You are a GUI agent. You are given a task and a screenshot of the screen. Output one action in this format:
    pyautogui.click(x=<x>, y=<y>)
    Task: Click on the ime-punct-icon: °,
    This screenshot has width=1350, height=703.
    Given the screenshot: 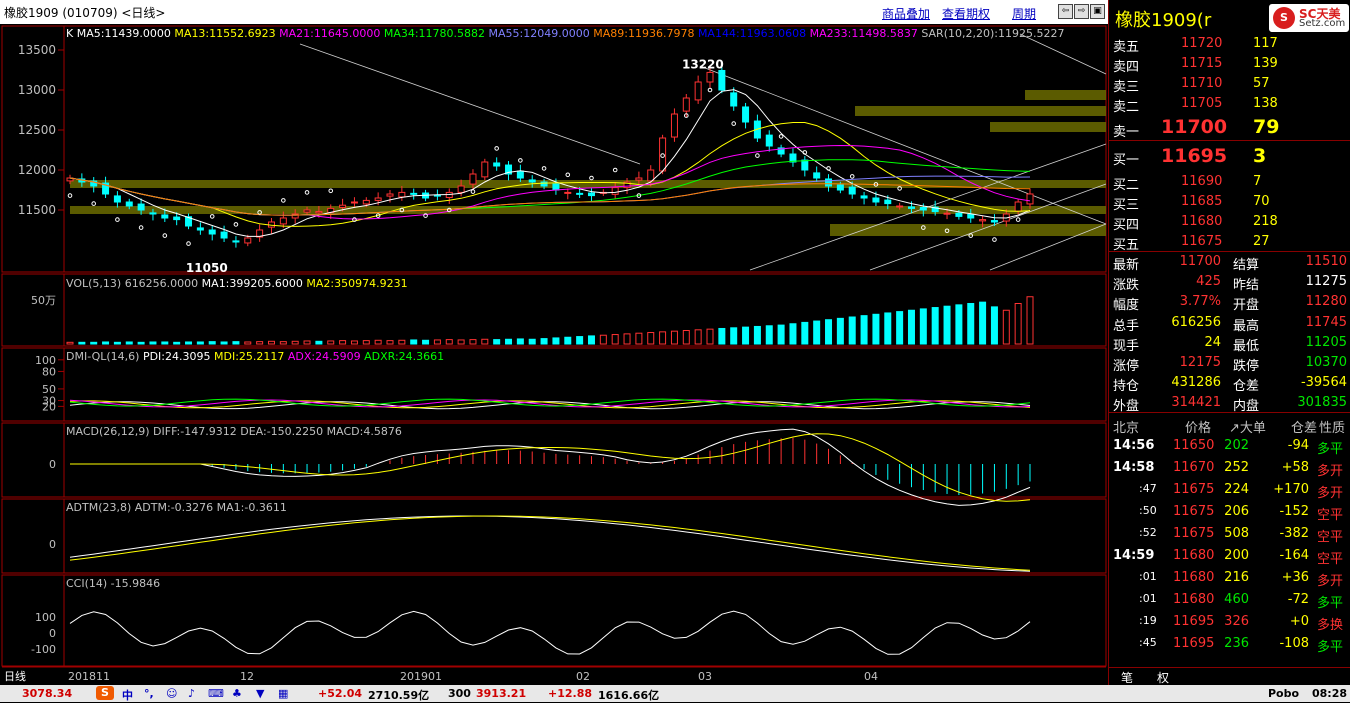 What is the action you would take?
    pyautogui.click(x=149, y=693)
    